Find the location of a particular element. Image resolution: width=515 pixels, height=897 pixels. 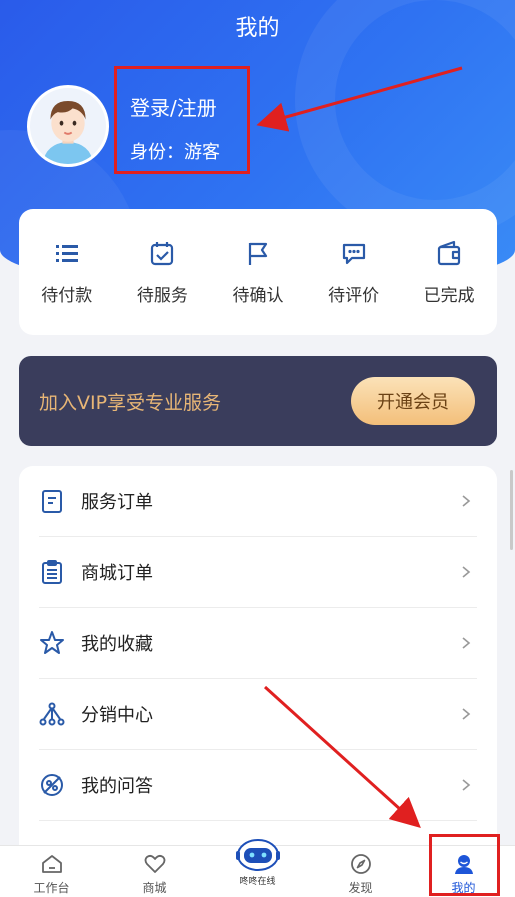

menu-item-label: 我的收藏 is located at coordinates (117, 644).